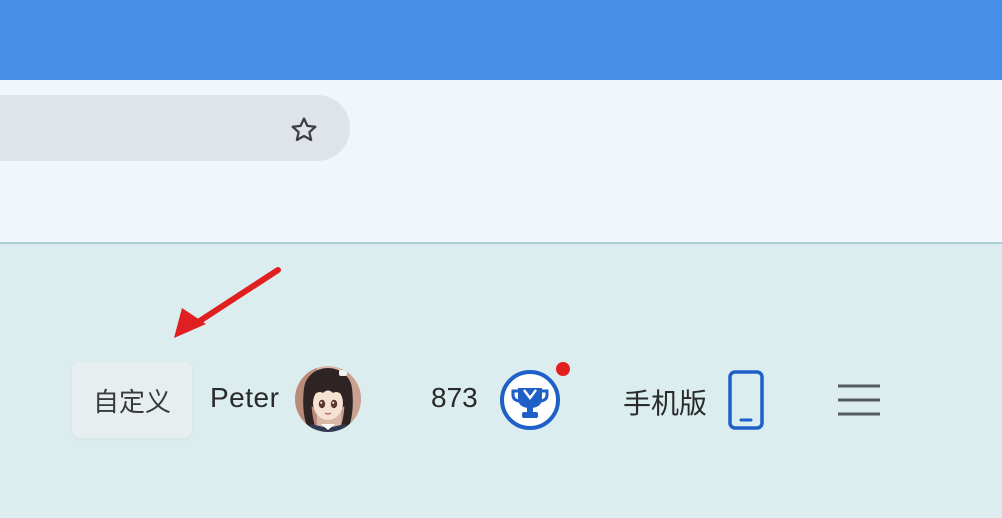 The image size is (1002, 518). Describe the element at coordinates (859, 400) in the screenshot. I see `hamburger-menu-icon` at that location.